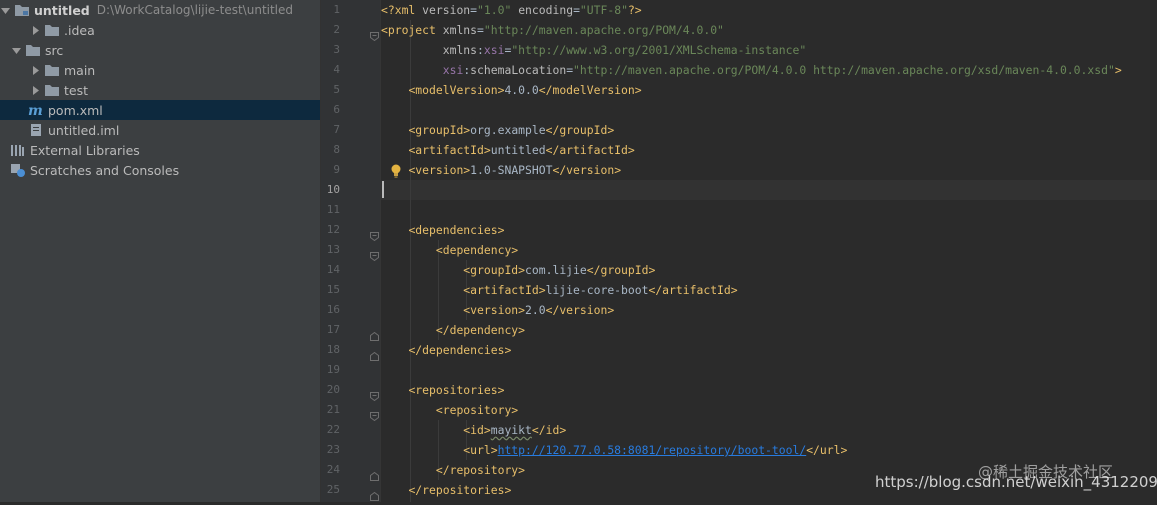 Image resolution: width=1157 pixels, height=505 pixels. What do you see at coordinates (330, 250) in the screenshot?
I see `line-number: 13` at bounding box center [330, 250].